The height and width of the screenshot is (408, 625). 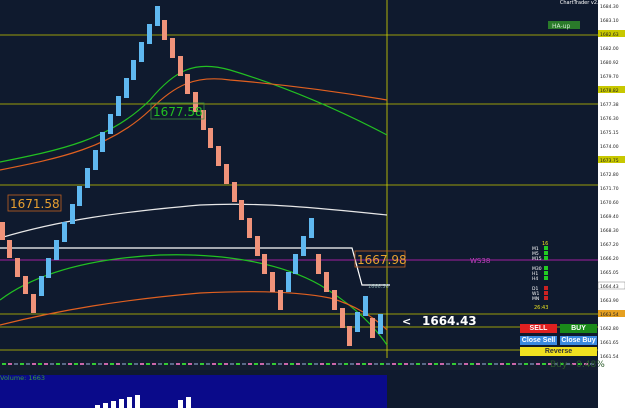 I want to click on axis-price-label: 1667.20, so click(x=609, y=245).